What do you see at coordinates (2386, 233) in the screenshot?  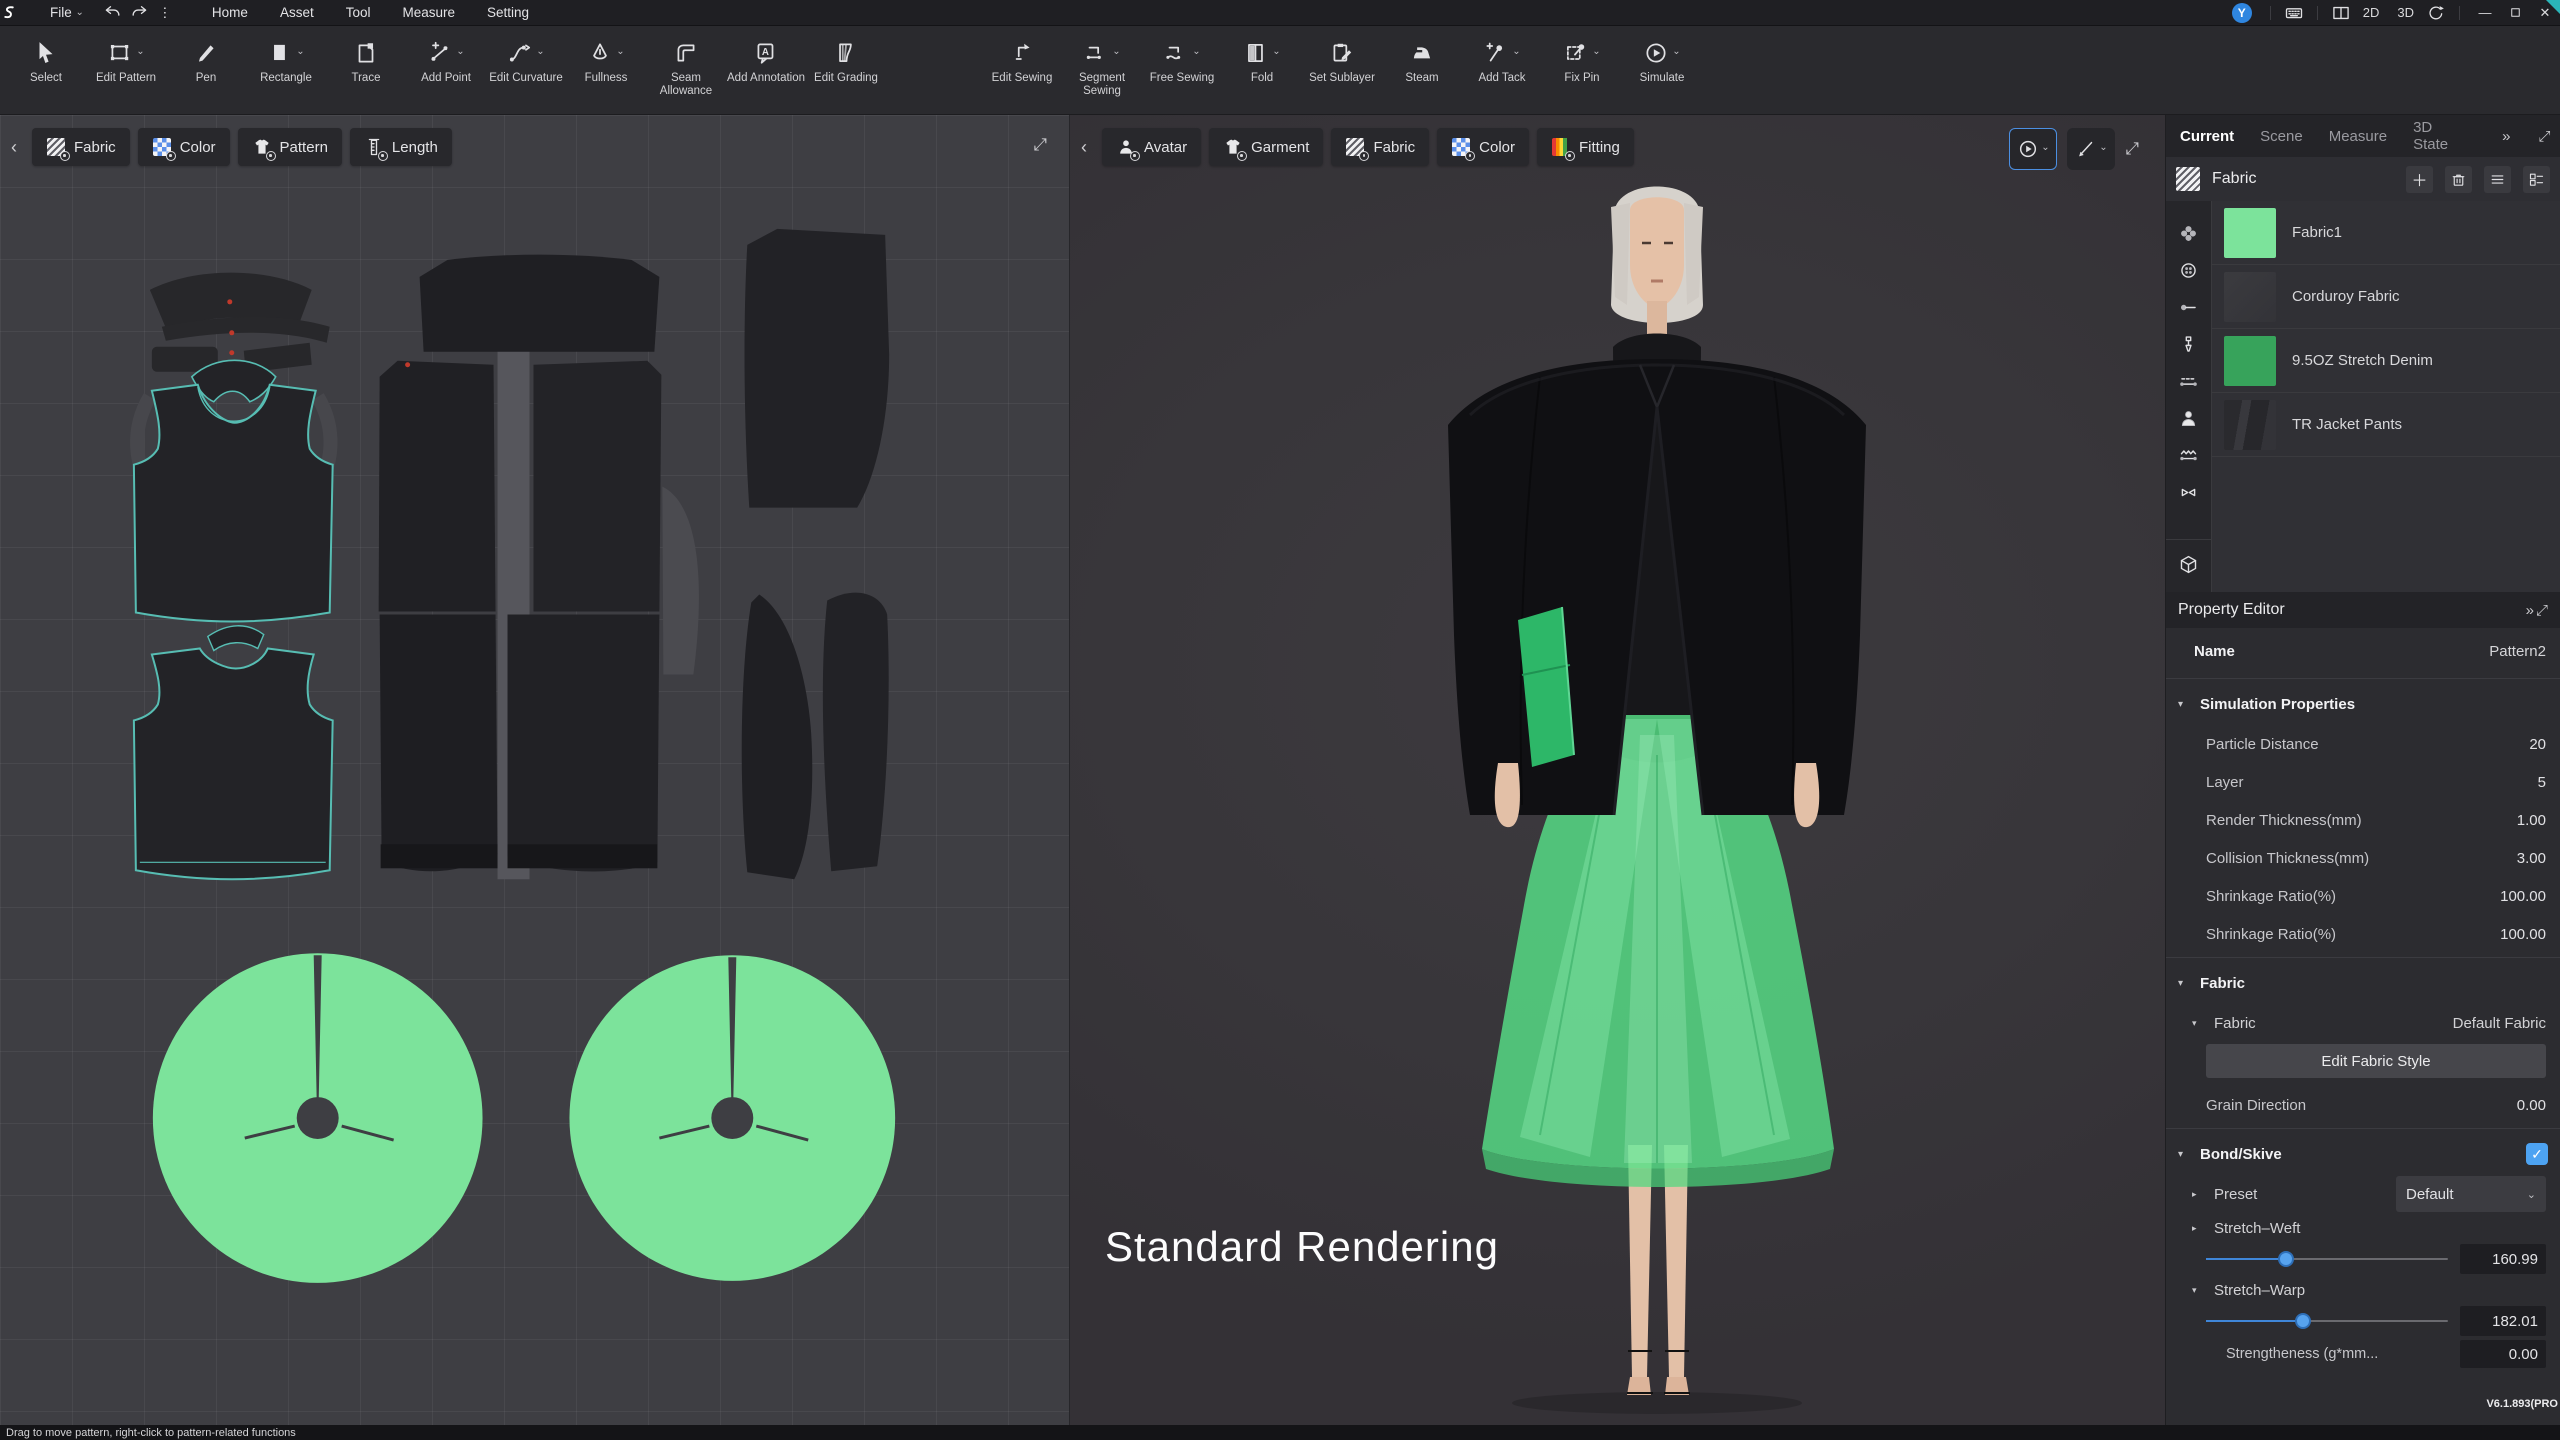 I see `fabric-list-item: Fabric1` at bounding box center [2386, 233].